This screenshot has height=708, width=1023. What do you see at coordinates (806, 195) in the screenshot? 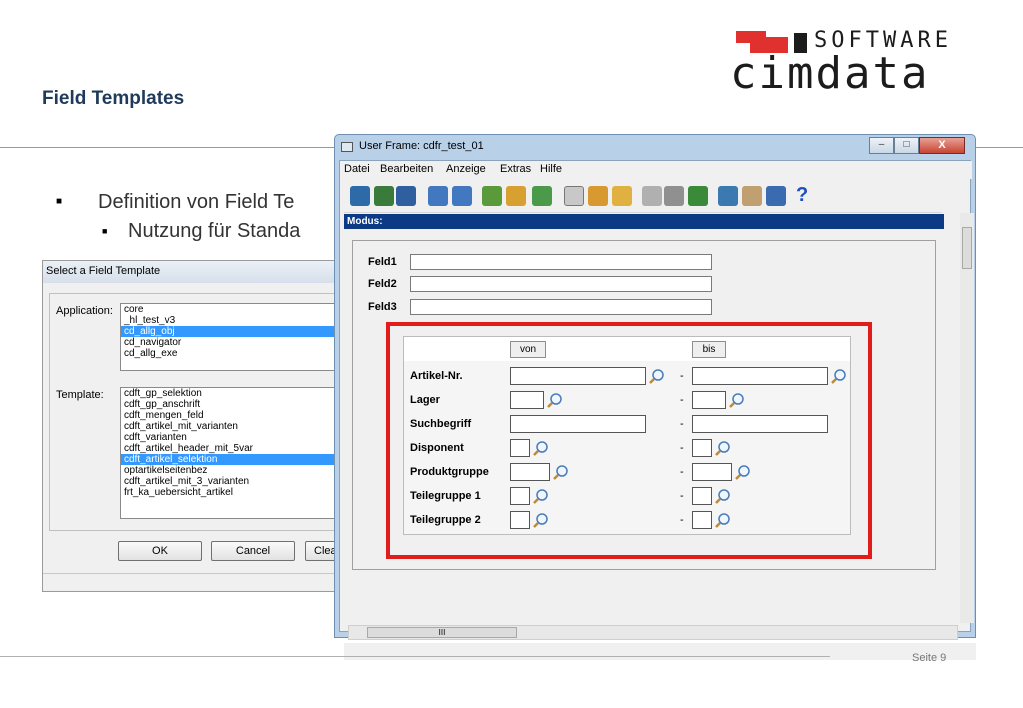
I see `help-icon: ?` at bounding box center [806, 195].